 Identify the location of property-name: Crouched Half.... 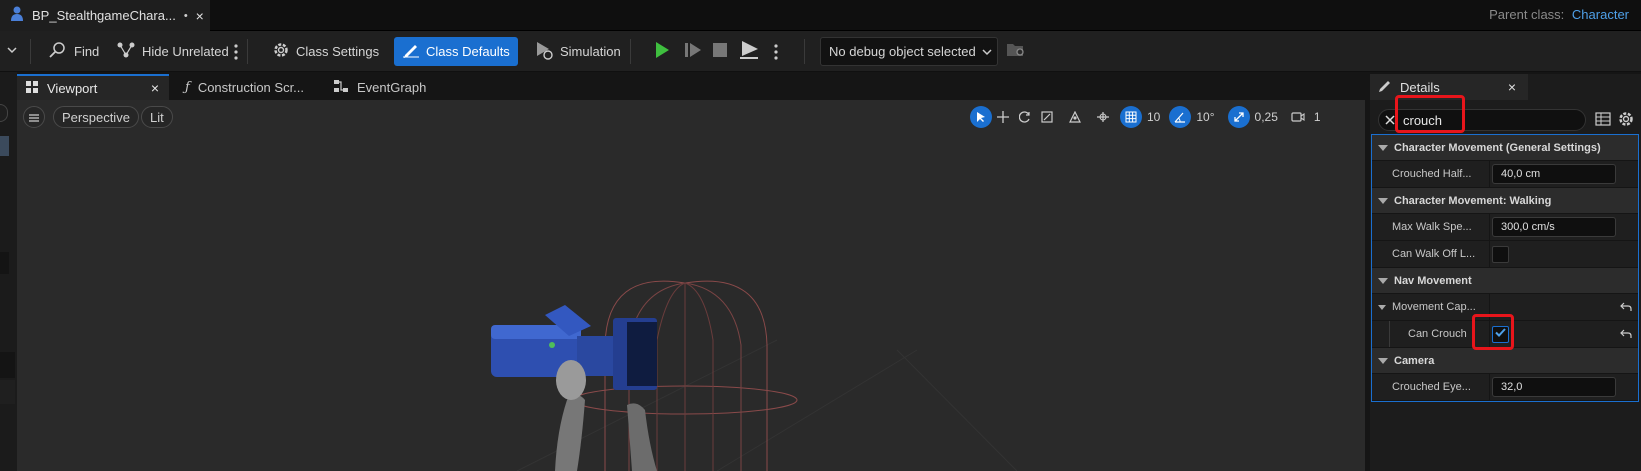
(1432, 174).